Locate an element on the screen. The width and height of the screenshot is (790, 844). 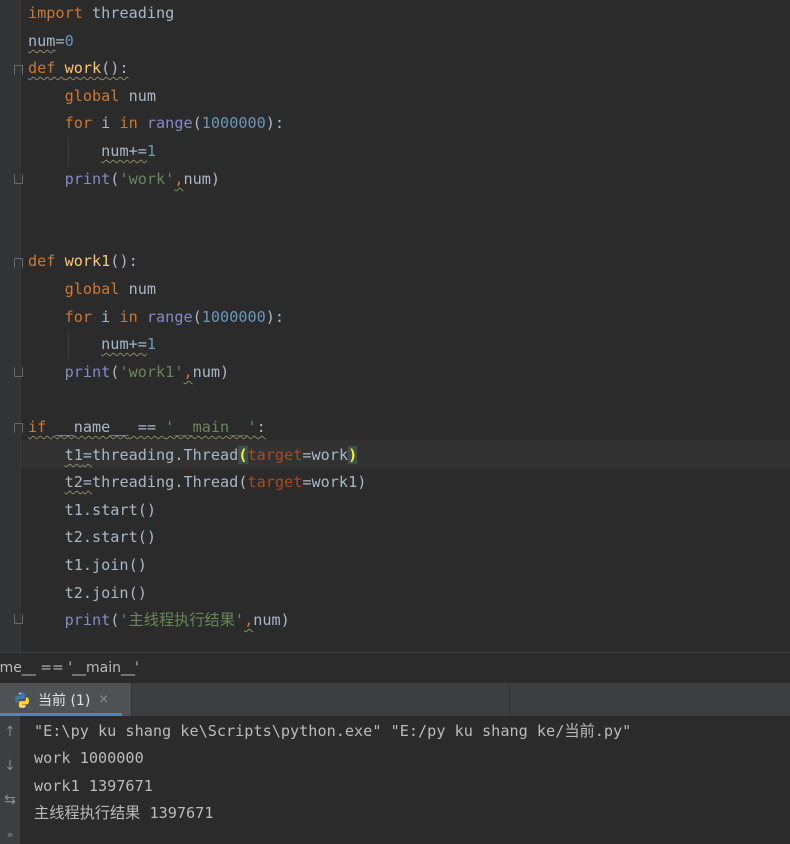
code-line: if __name__ == '__main__': is located at coordinates (147, 427).